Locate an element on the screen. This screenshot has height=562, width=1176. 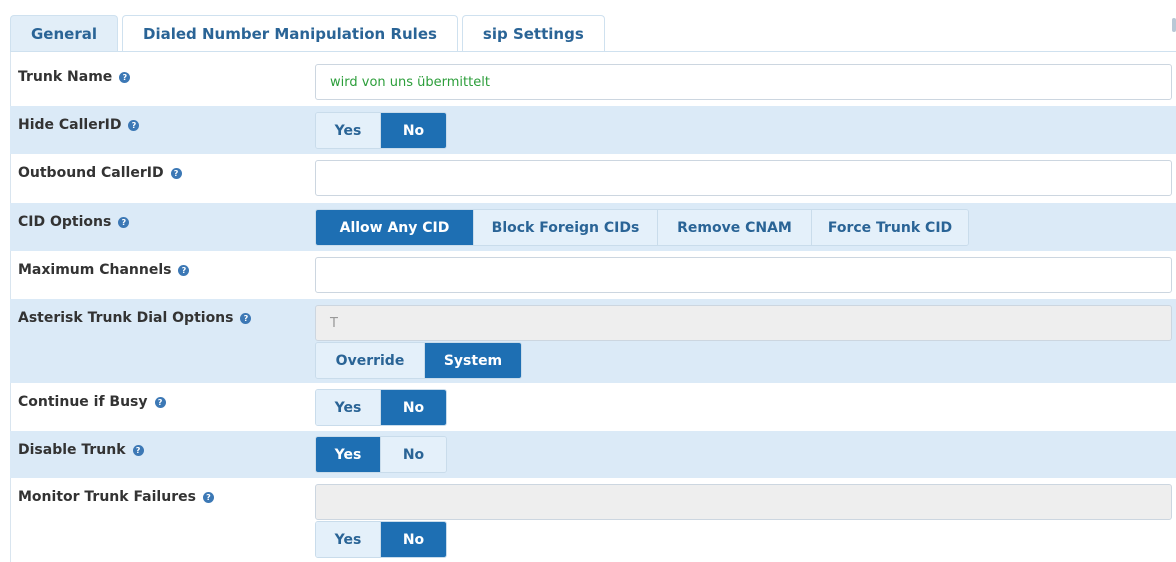
hide-callerid-label: Hide CallerID ? is located at coordinates (79, 125).